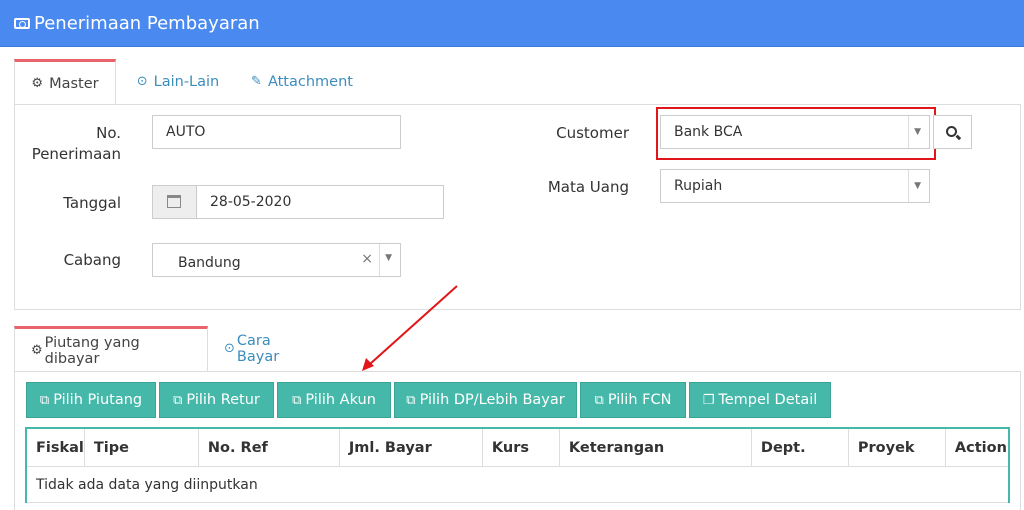 This screenshot has width=1024, height=510. Describe the element at coordinates (334, 400) in the screenshot. I see `pilih-akun-button: ⧉ Pilih Akun` at that location.